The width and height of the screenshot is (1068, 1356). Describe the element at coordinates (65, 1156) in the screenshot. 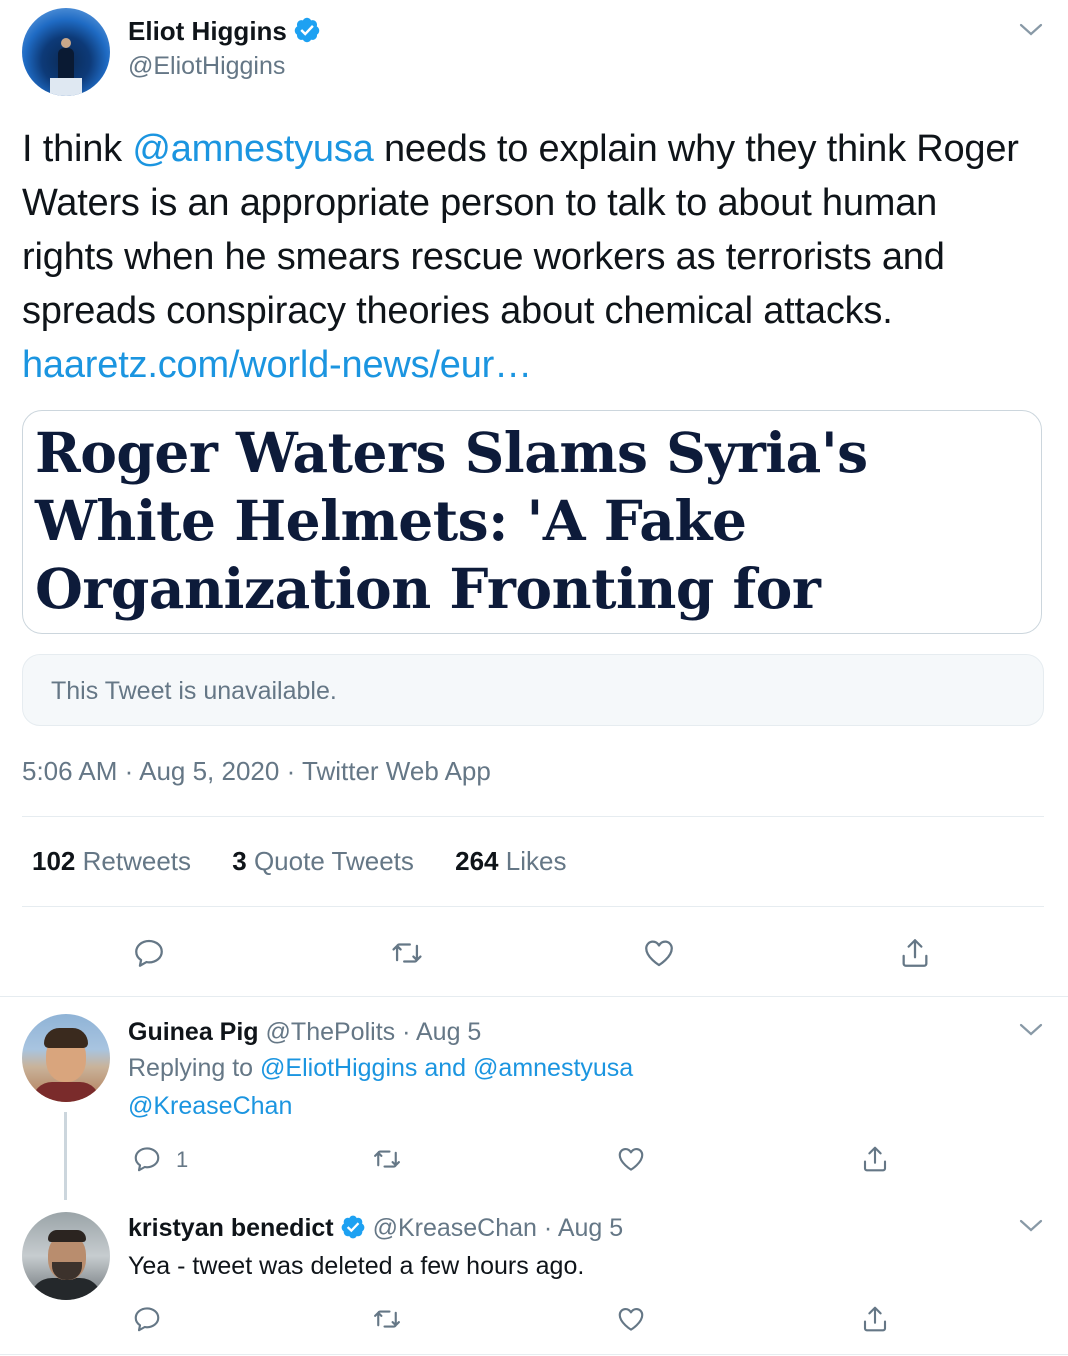

I see `thread-line` at that location.